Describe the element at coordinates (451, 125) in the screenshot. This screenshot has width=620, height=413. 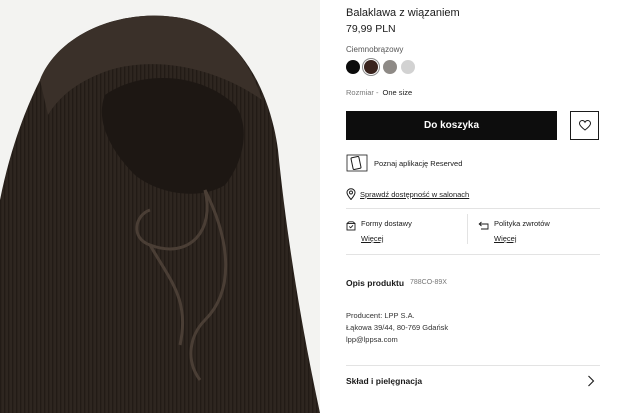
I see `add-to-cart-button: Do koszyka` at that location.